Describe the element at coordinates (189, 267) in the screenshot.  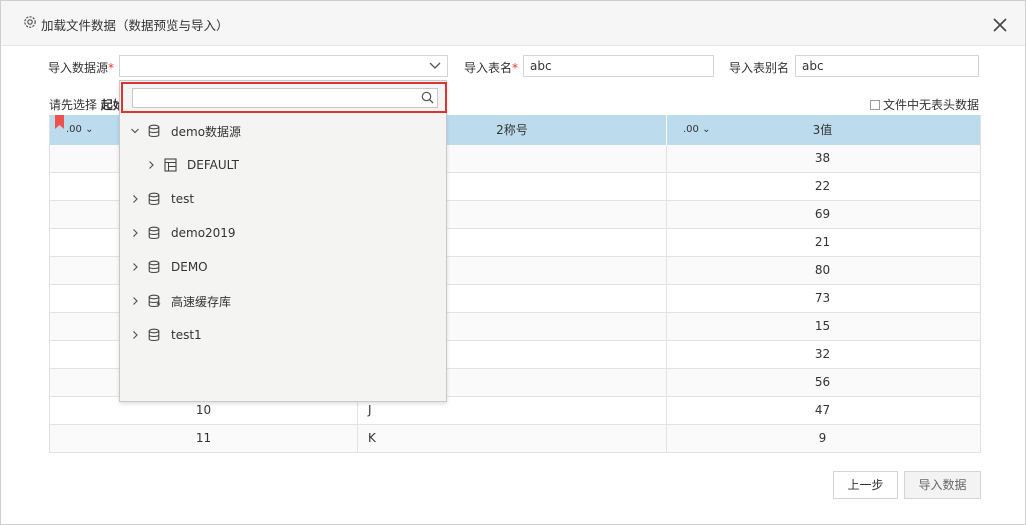
I see `tree-item-label: DEMO` at that location.